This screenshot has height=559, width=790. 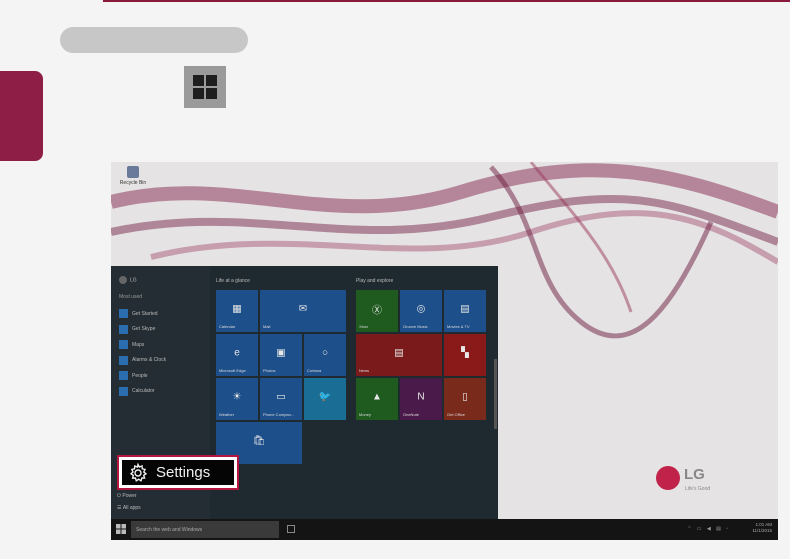 I want to click on settings-callout: Settings, so click(x=178, y=472).